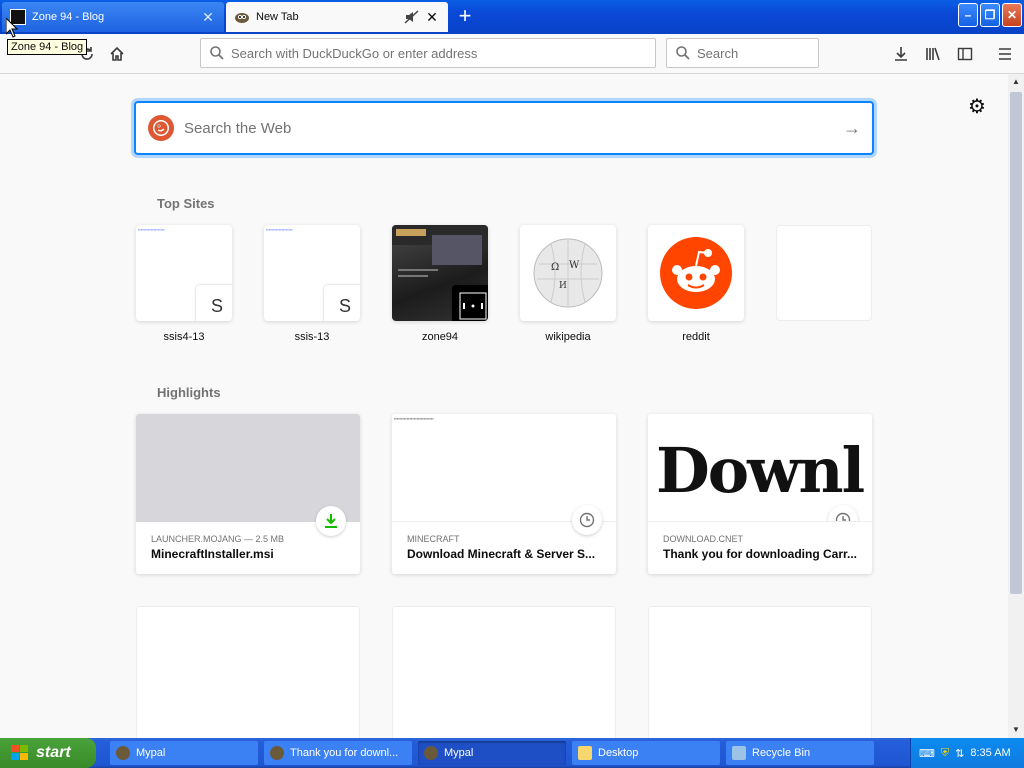  What do you see at coordinates (312, 284) in the screenshot?
I see `top-site-tile: ▪▪▪▪▪▪▪▪▪▪▪▪▪▪▪▪▪▪▪ S ssis-13` at bounding box center [312, 284].